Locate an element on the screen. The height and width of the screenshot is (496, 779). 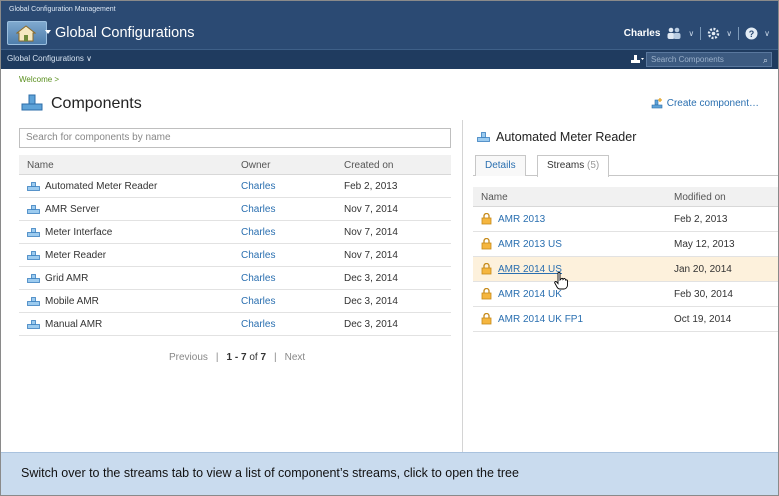
component-created: Feb 2, 2013 is located at coordinates (371, 186).